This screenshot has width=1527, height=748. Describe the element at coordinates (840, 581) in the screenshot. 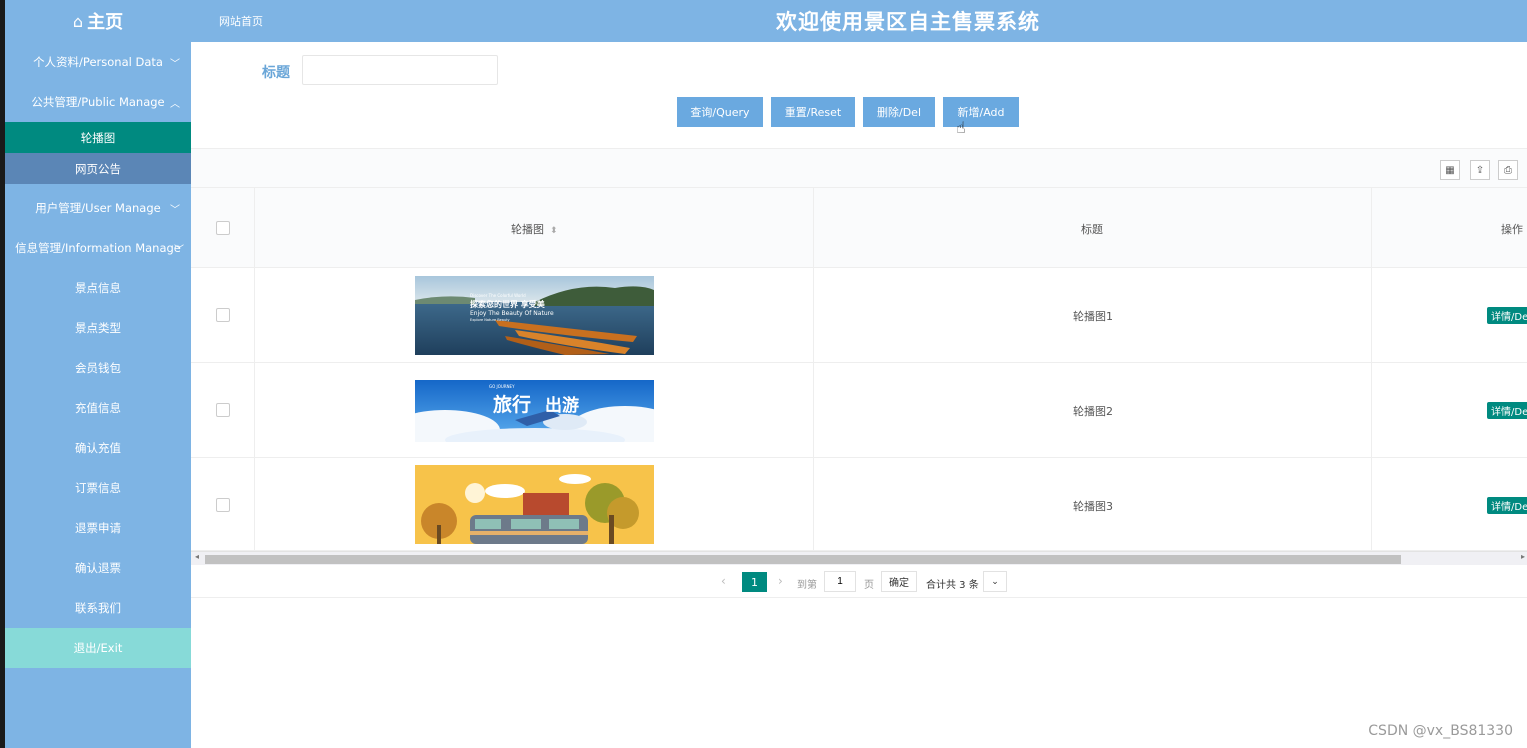

I see `goto-page-input` at that location.